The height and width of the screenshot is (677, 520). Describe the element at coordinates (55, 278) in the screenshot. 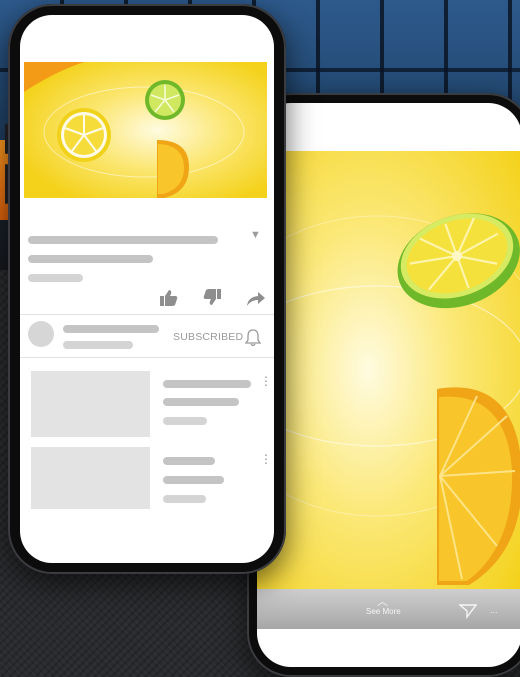

I see `view-count-placeholder` at that location.